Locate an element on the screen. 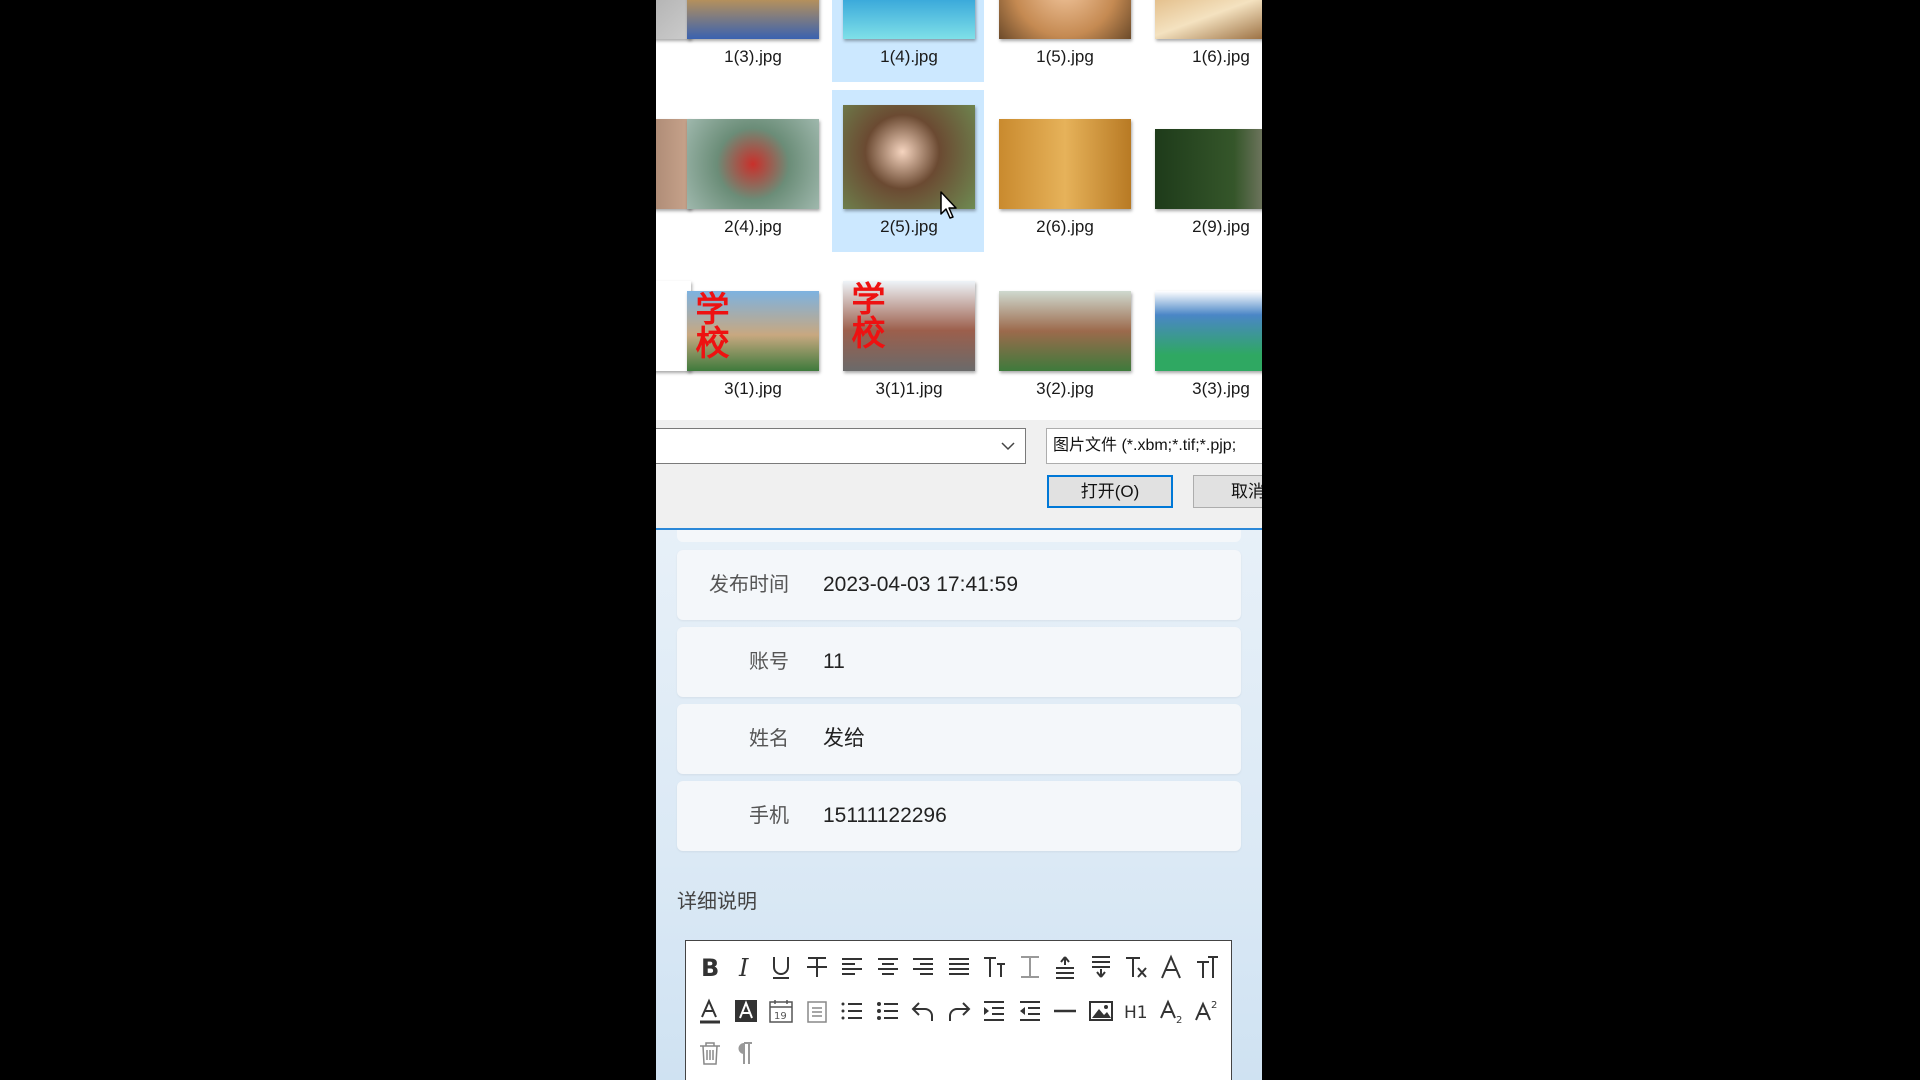 The image size is (1920, 1080). svg-text: I is located at coordinates (743, 967).